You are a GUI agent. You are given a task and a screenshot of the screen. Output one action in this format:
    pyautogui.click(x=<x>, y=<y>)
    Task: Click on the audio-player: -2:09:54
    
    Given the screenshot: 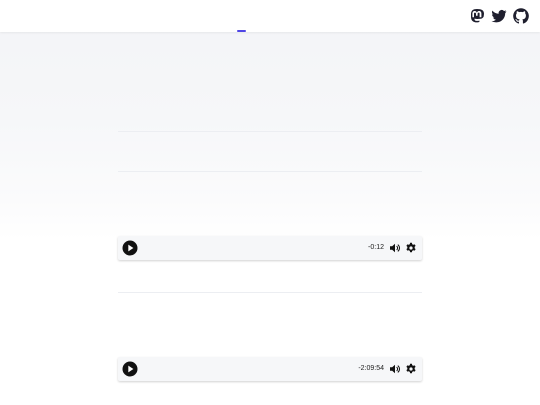 What is the action you would take?
    pyautogui.click(x=270, y=369)
    